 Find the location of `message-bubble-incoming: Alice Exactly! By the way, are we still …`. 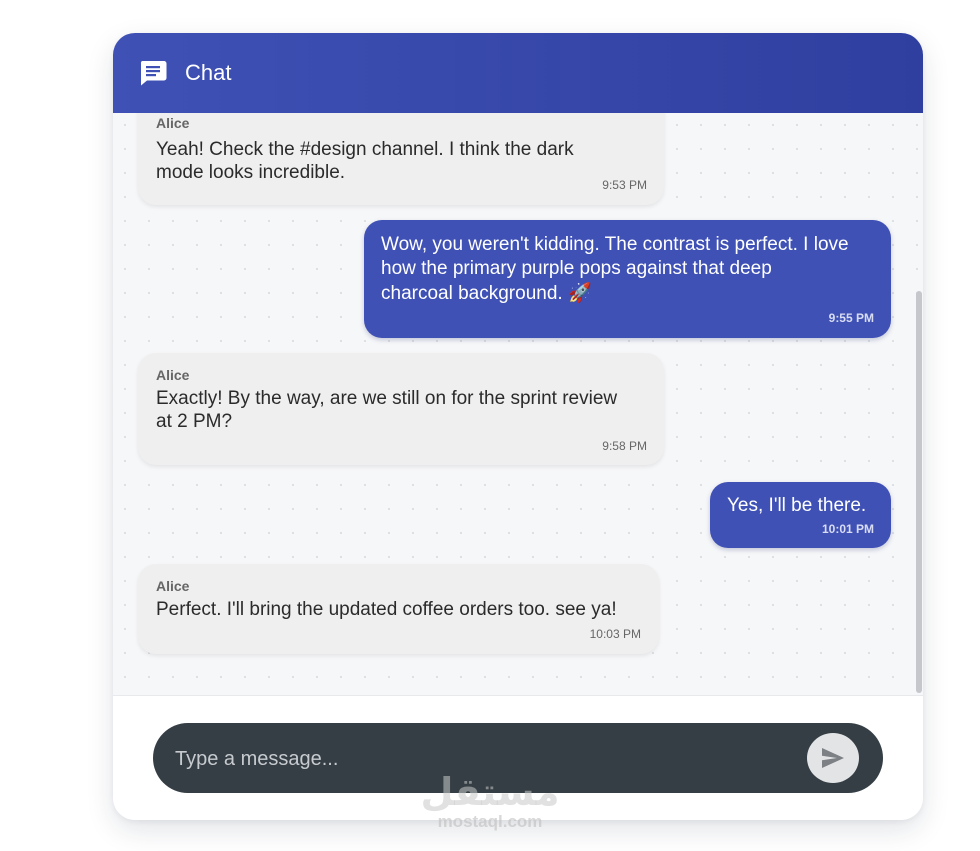

message-bubble-incoming: Alice Exactly! By the way, are we still … is located at coordinates (401, 409).